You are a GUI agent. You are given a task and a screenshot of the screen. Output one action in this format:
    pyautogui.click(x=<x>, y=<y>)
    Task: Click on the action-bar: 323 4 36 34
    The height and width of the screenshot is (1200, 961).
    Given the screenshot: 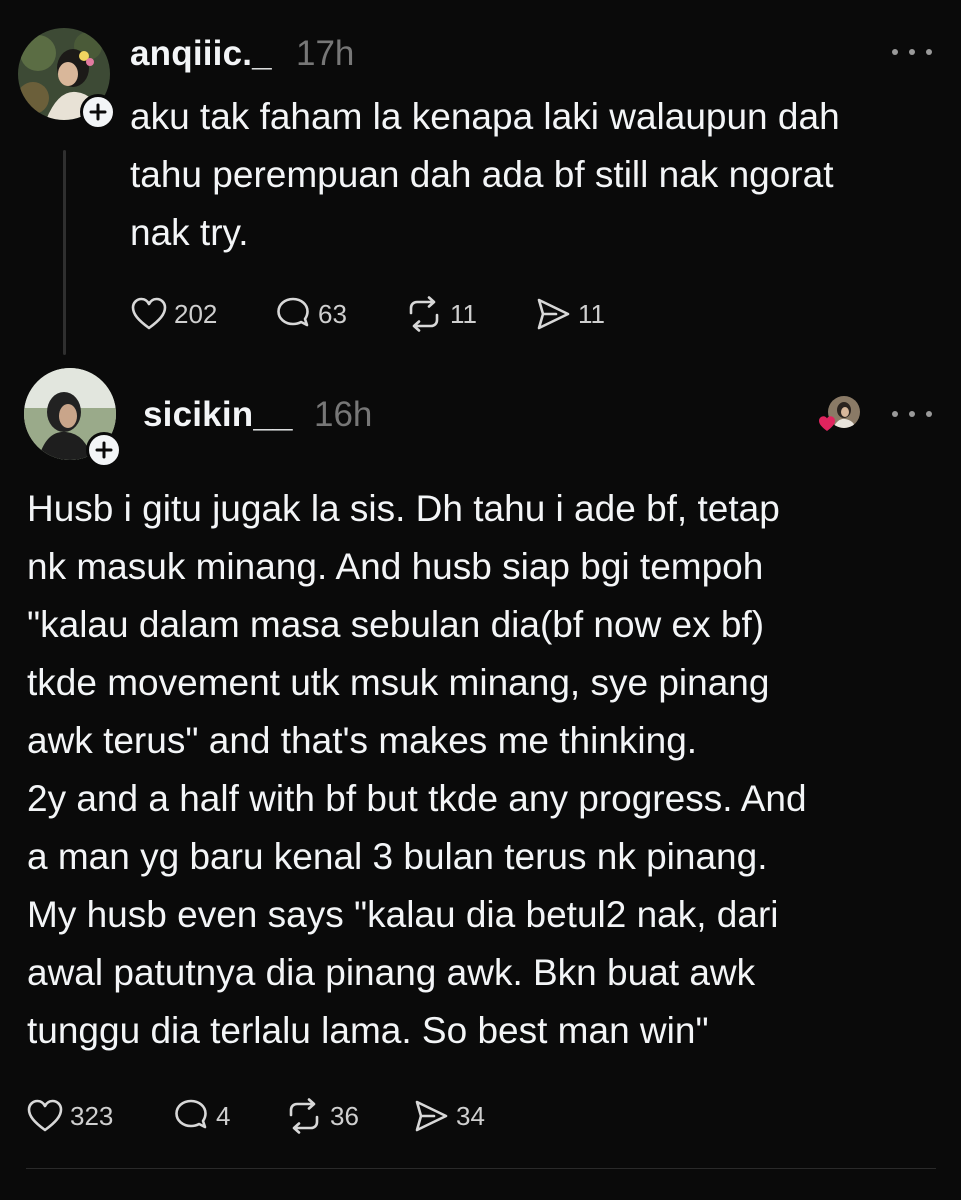 What is the action you would take?
    pyautogui.click(x=269, y=1116)
    